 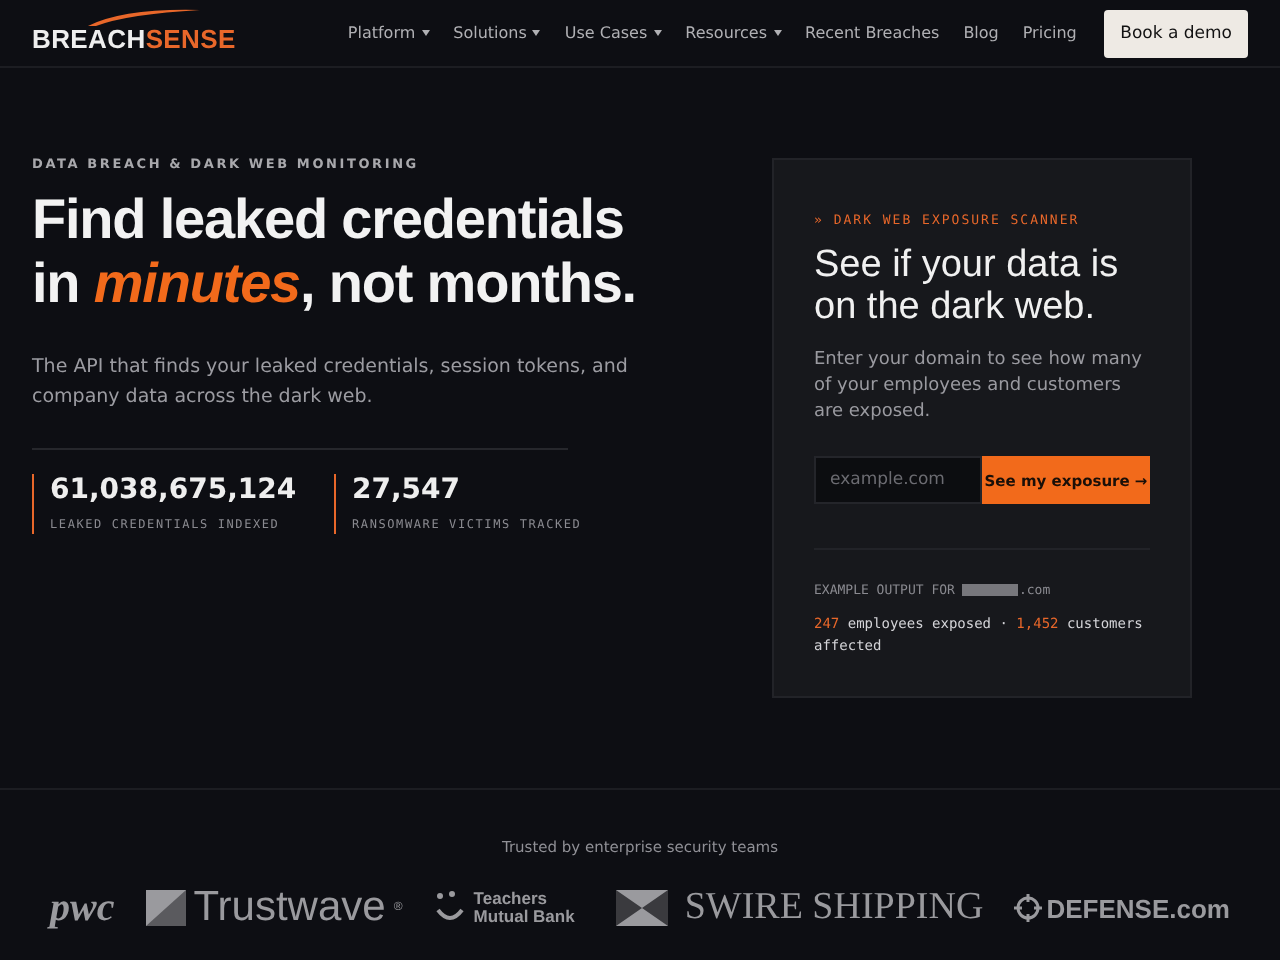 What do you see at coordinates (872, 33) in the screenshot?
I see `nav-link: Recent Breaches` at bounding box center [872, 33].